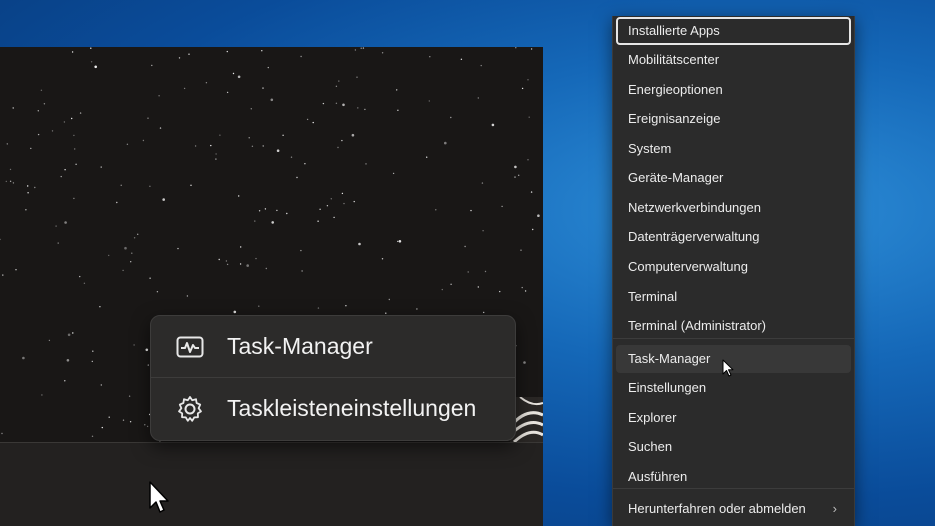  I want to click on menu-item-label: Explorer, so click(652, 417).